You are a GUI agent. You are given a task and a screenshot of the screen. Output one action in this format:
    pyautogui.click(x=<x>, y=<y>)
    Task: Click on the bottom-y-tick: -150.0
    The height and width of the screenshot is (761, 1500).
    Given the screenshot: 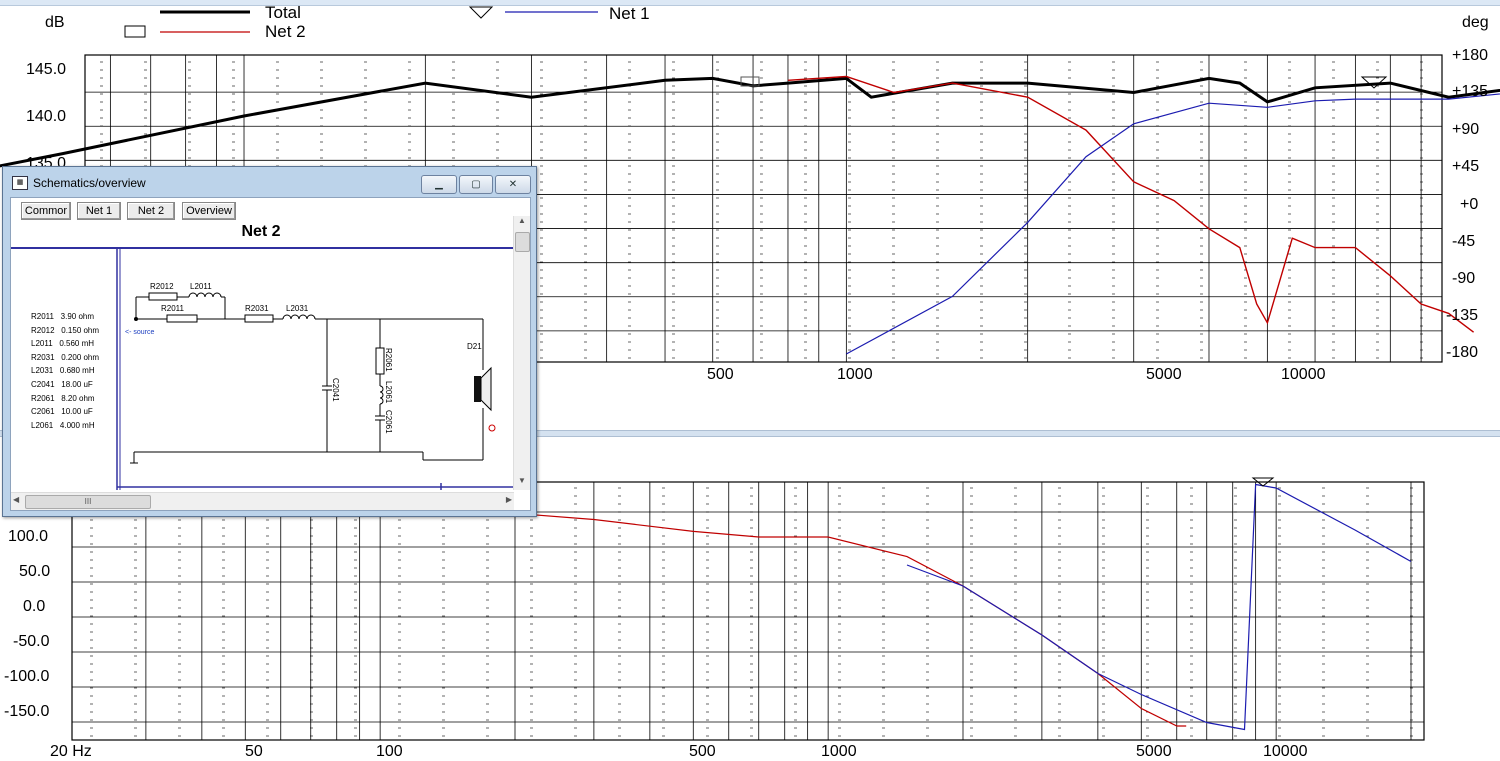 What is the action you would take?
    pyautogui.click(x=27, y=711)
    